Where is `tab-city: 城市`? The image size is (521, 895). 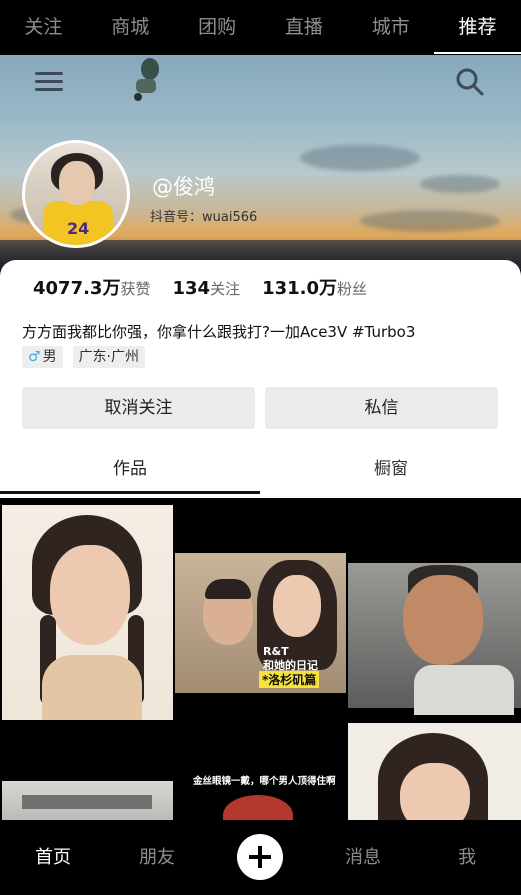 tab-city: 城市 is located at coordinates (390, 27).